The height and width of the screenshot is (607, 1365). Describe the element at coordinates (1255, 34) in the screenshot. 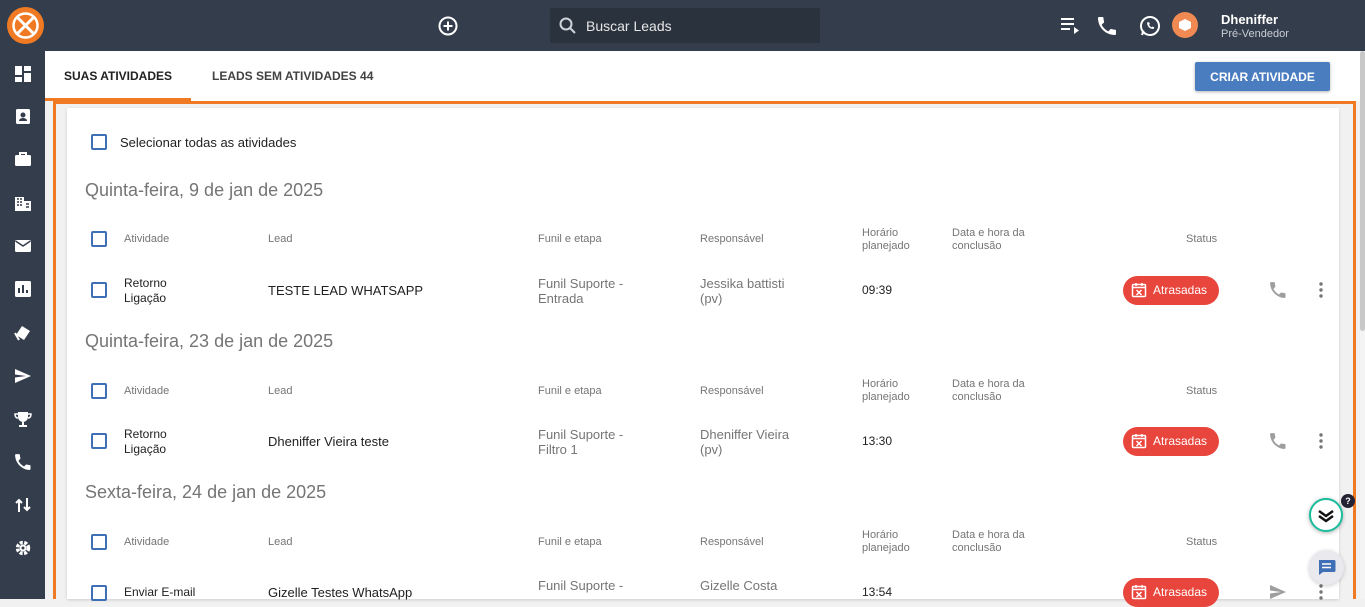

I see `user-role: Pré-Vendedor` at that location.